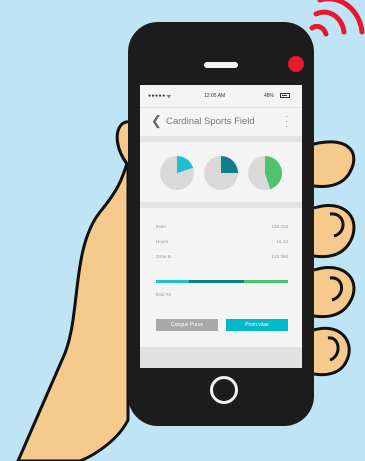 This screenshot has width=365, height=461. Describe the element at coordinates (286, 122) in the screenshot. I see `more-options-icon: · · ·` at that location.